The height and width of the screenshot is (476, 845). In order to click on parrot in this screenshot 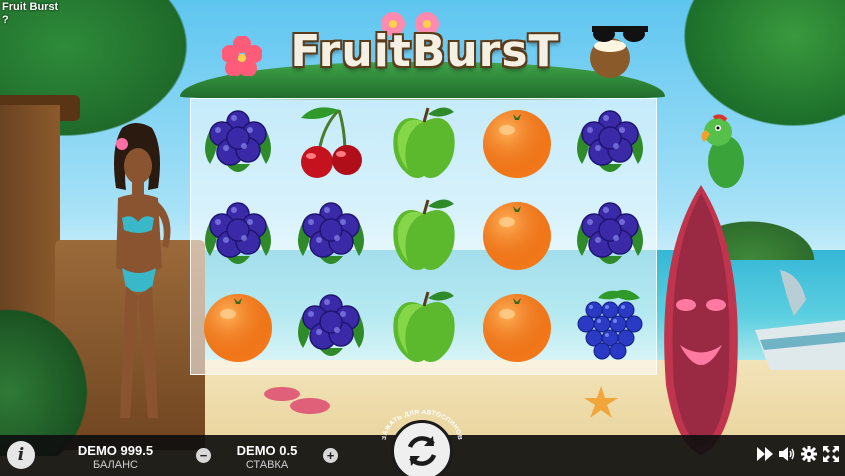, I will do `click(722, 151)`.